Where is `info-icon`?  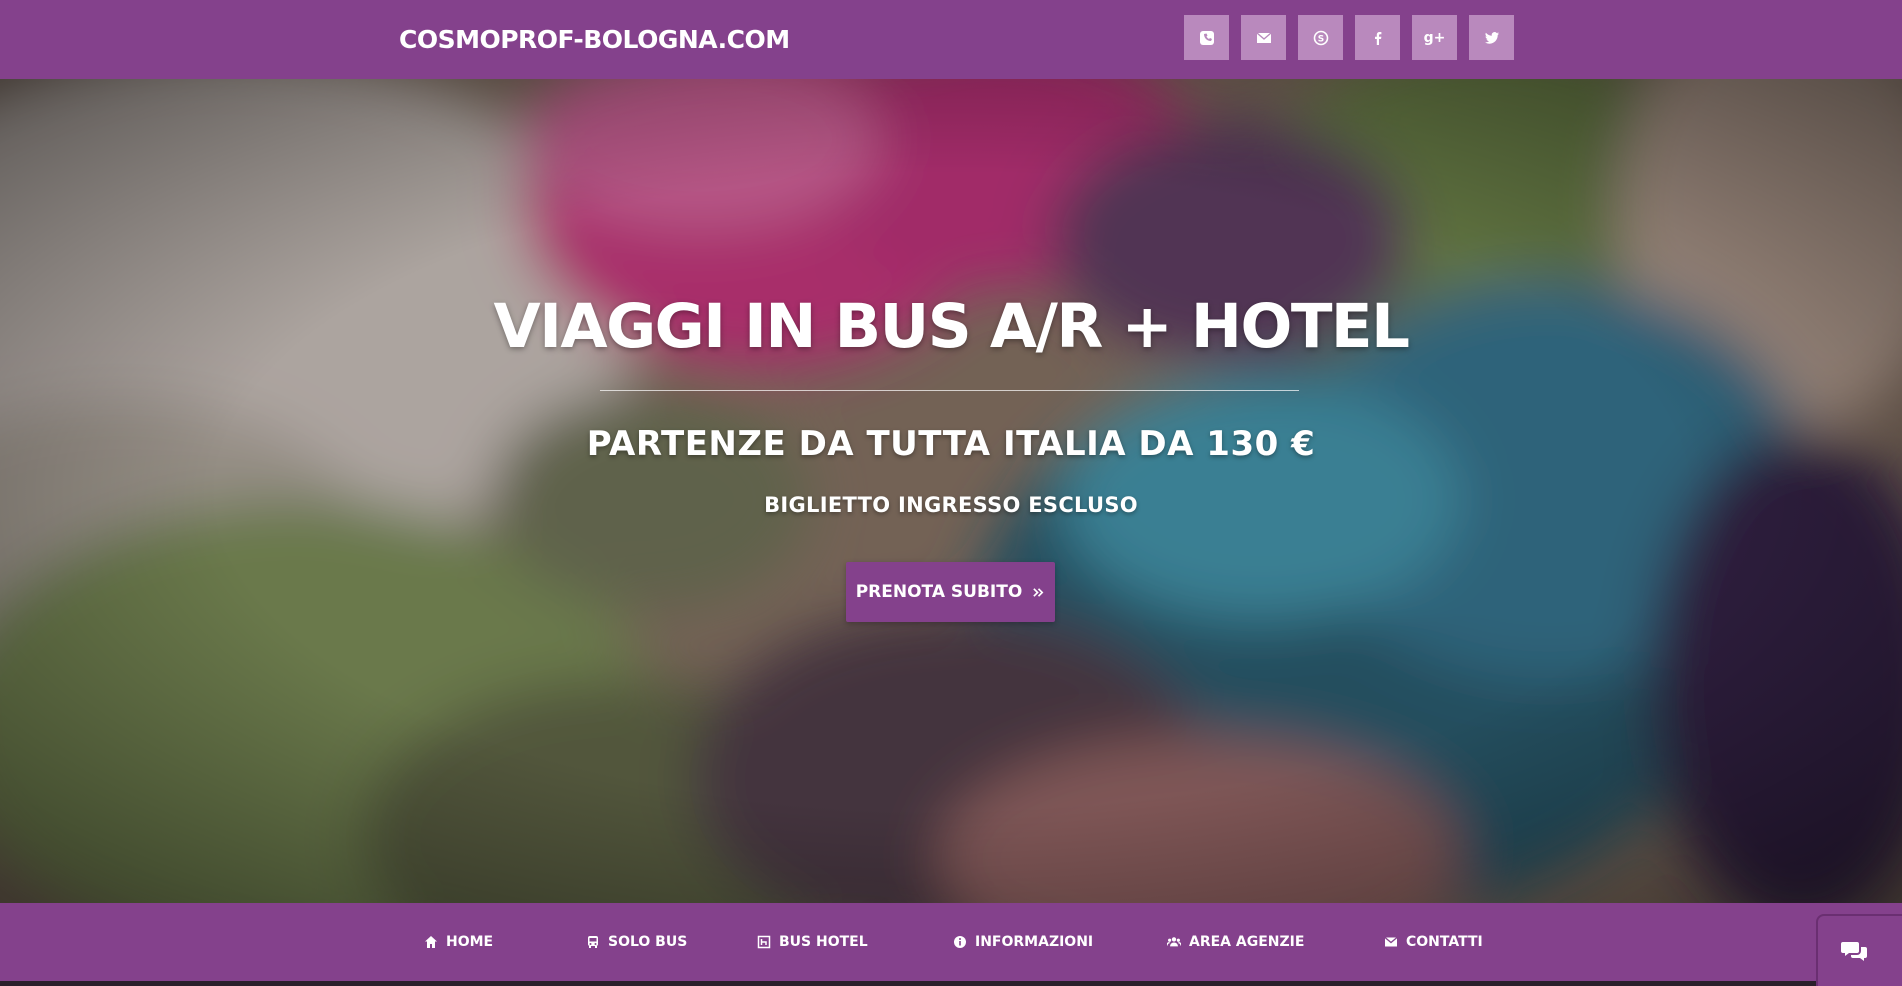
info-icon is located at coordinates (960, 942).